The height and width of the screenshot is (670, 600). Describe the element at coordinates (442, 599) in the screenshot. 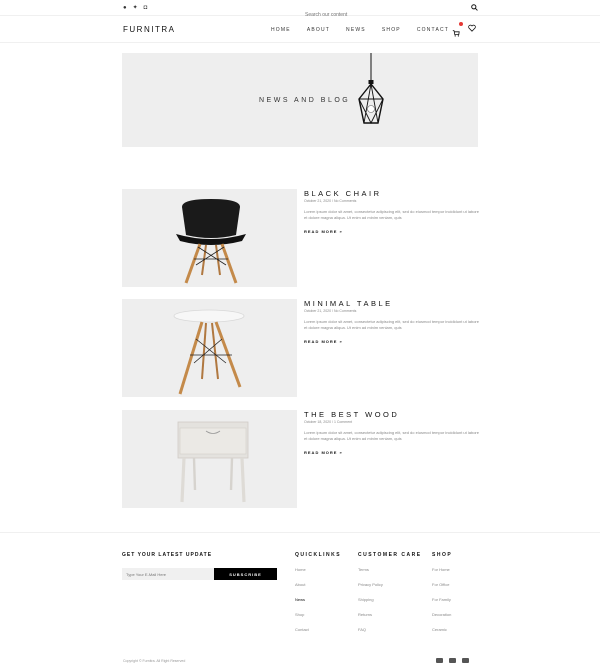

I see `footer-link-for-family: For Family` at that location.